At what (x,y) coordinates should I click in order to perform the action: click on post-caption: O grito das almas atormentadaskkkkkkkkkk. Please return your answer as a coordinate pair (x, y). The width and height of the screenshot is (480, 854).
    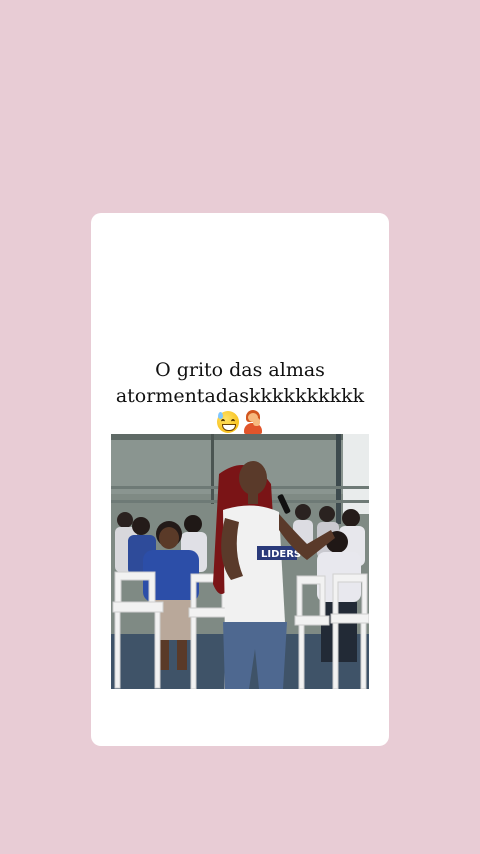
    Looking at the image, I should click on (240, 383).